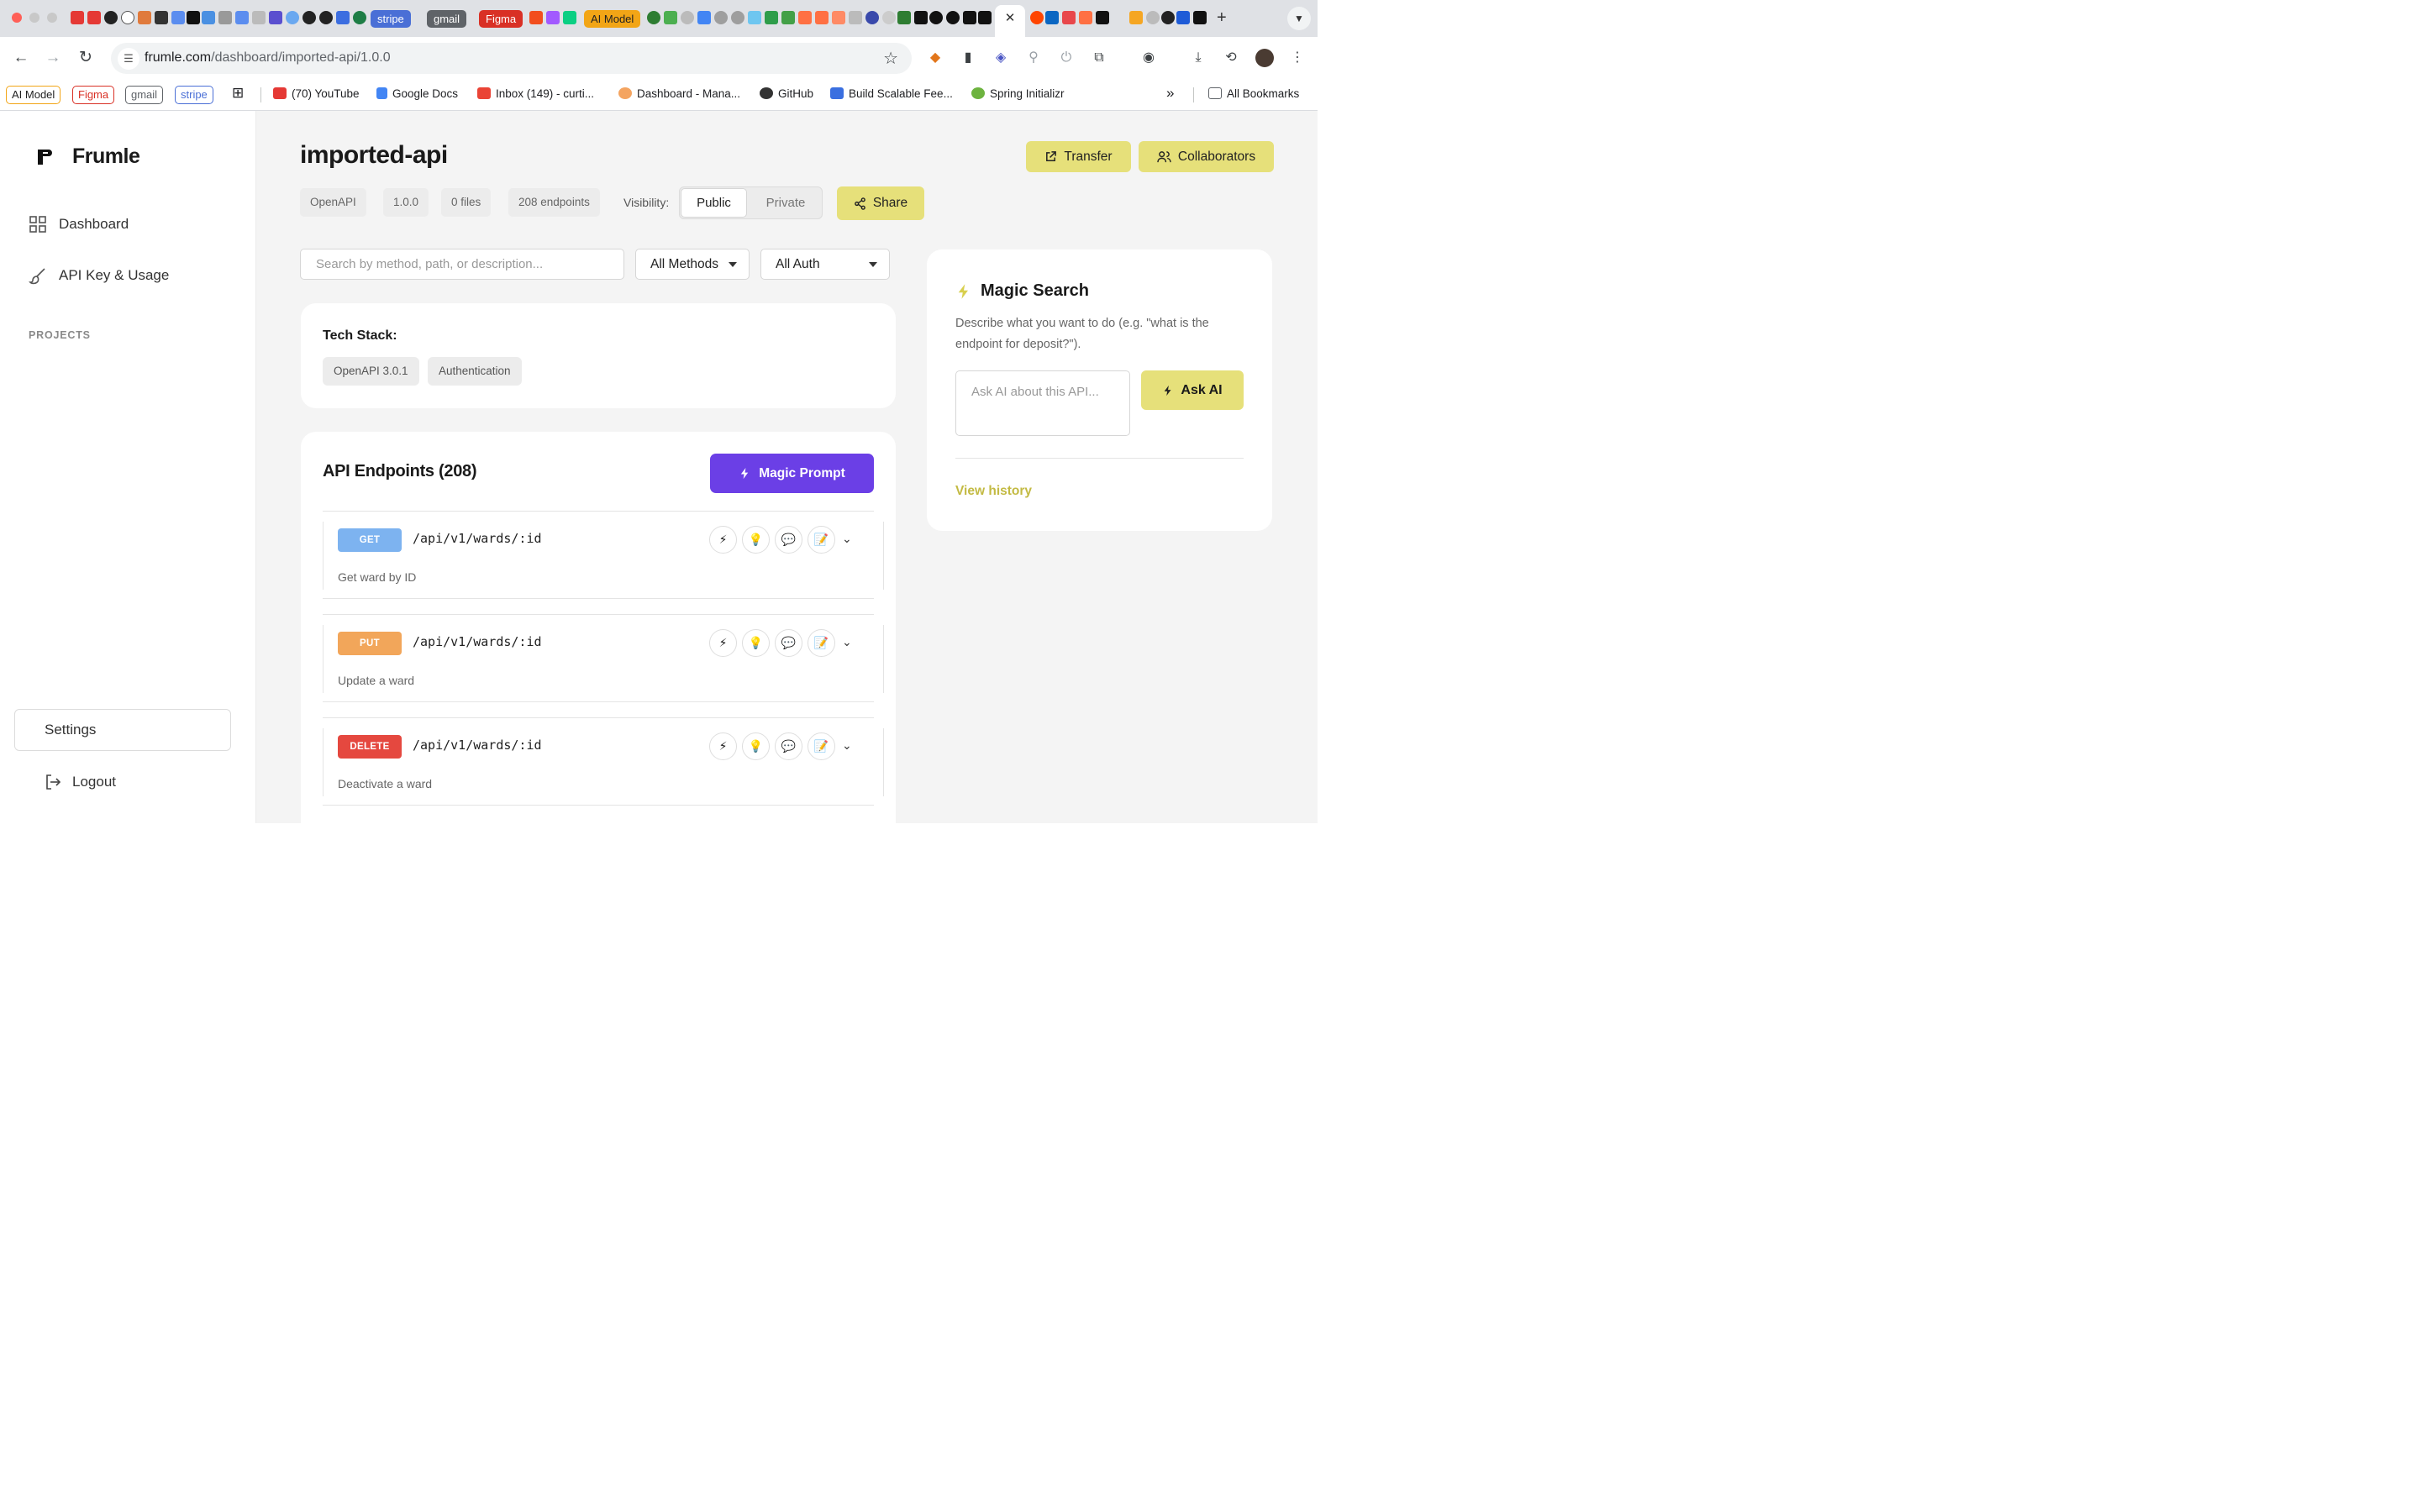  I want to click on endpoint-row: PUT/api/v1/wards/:id Update a ward ⚡ 💡 💬 📝 ⌄, so click(603, 658).